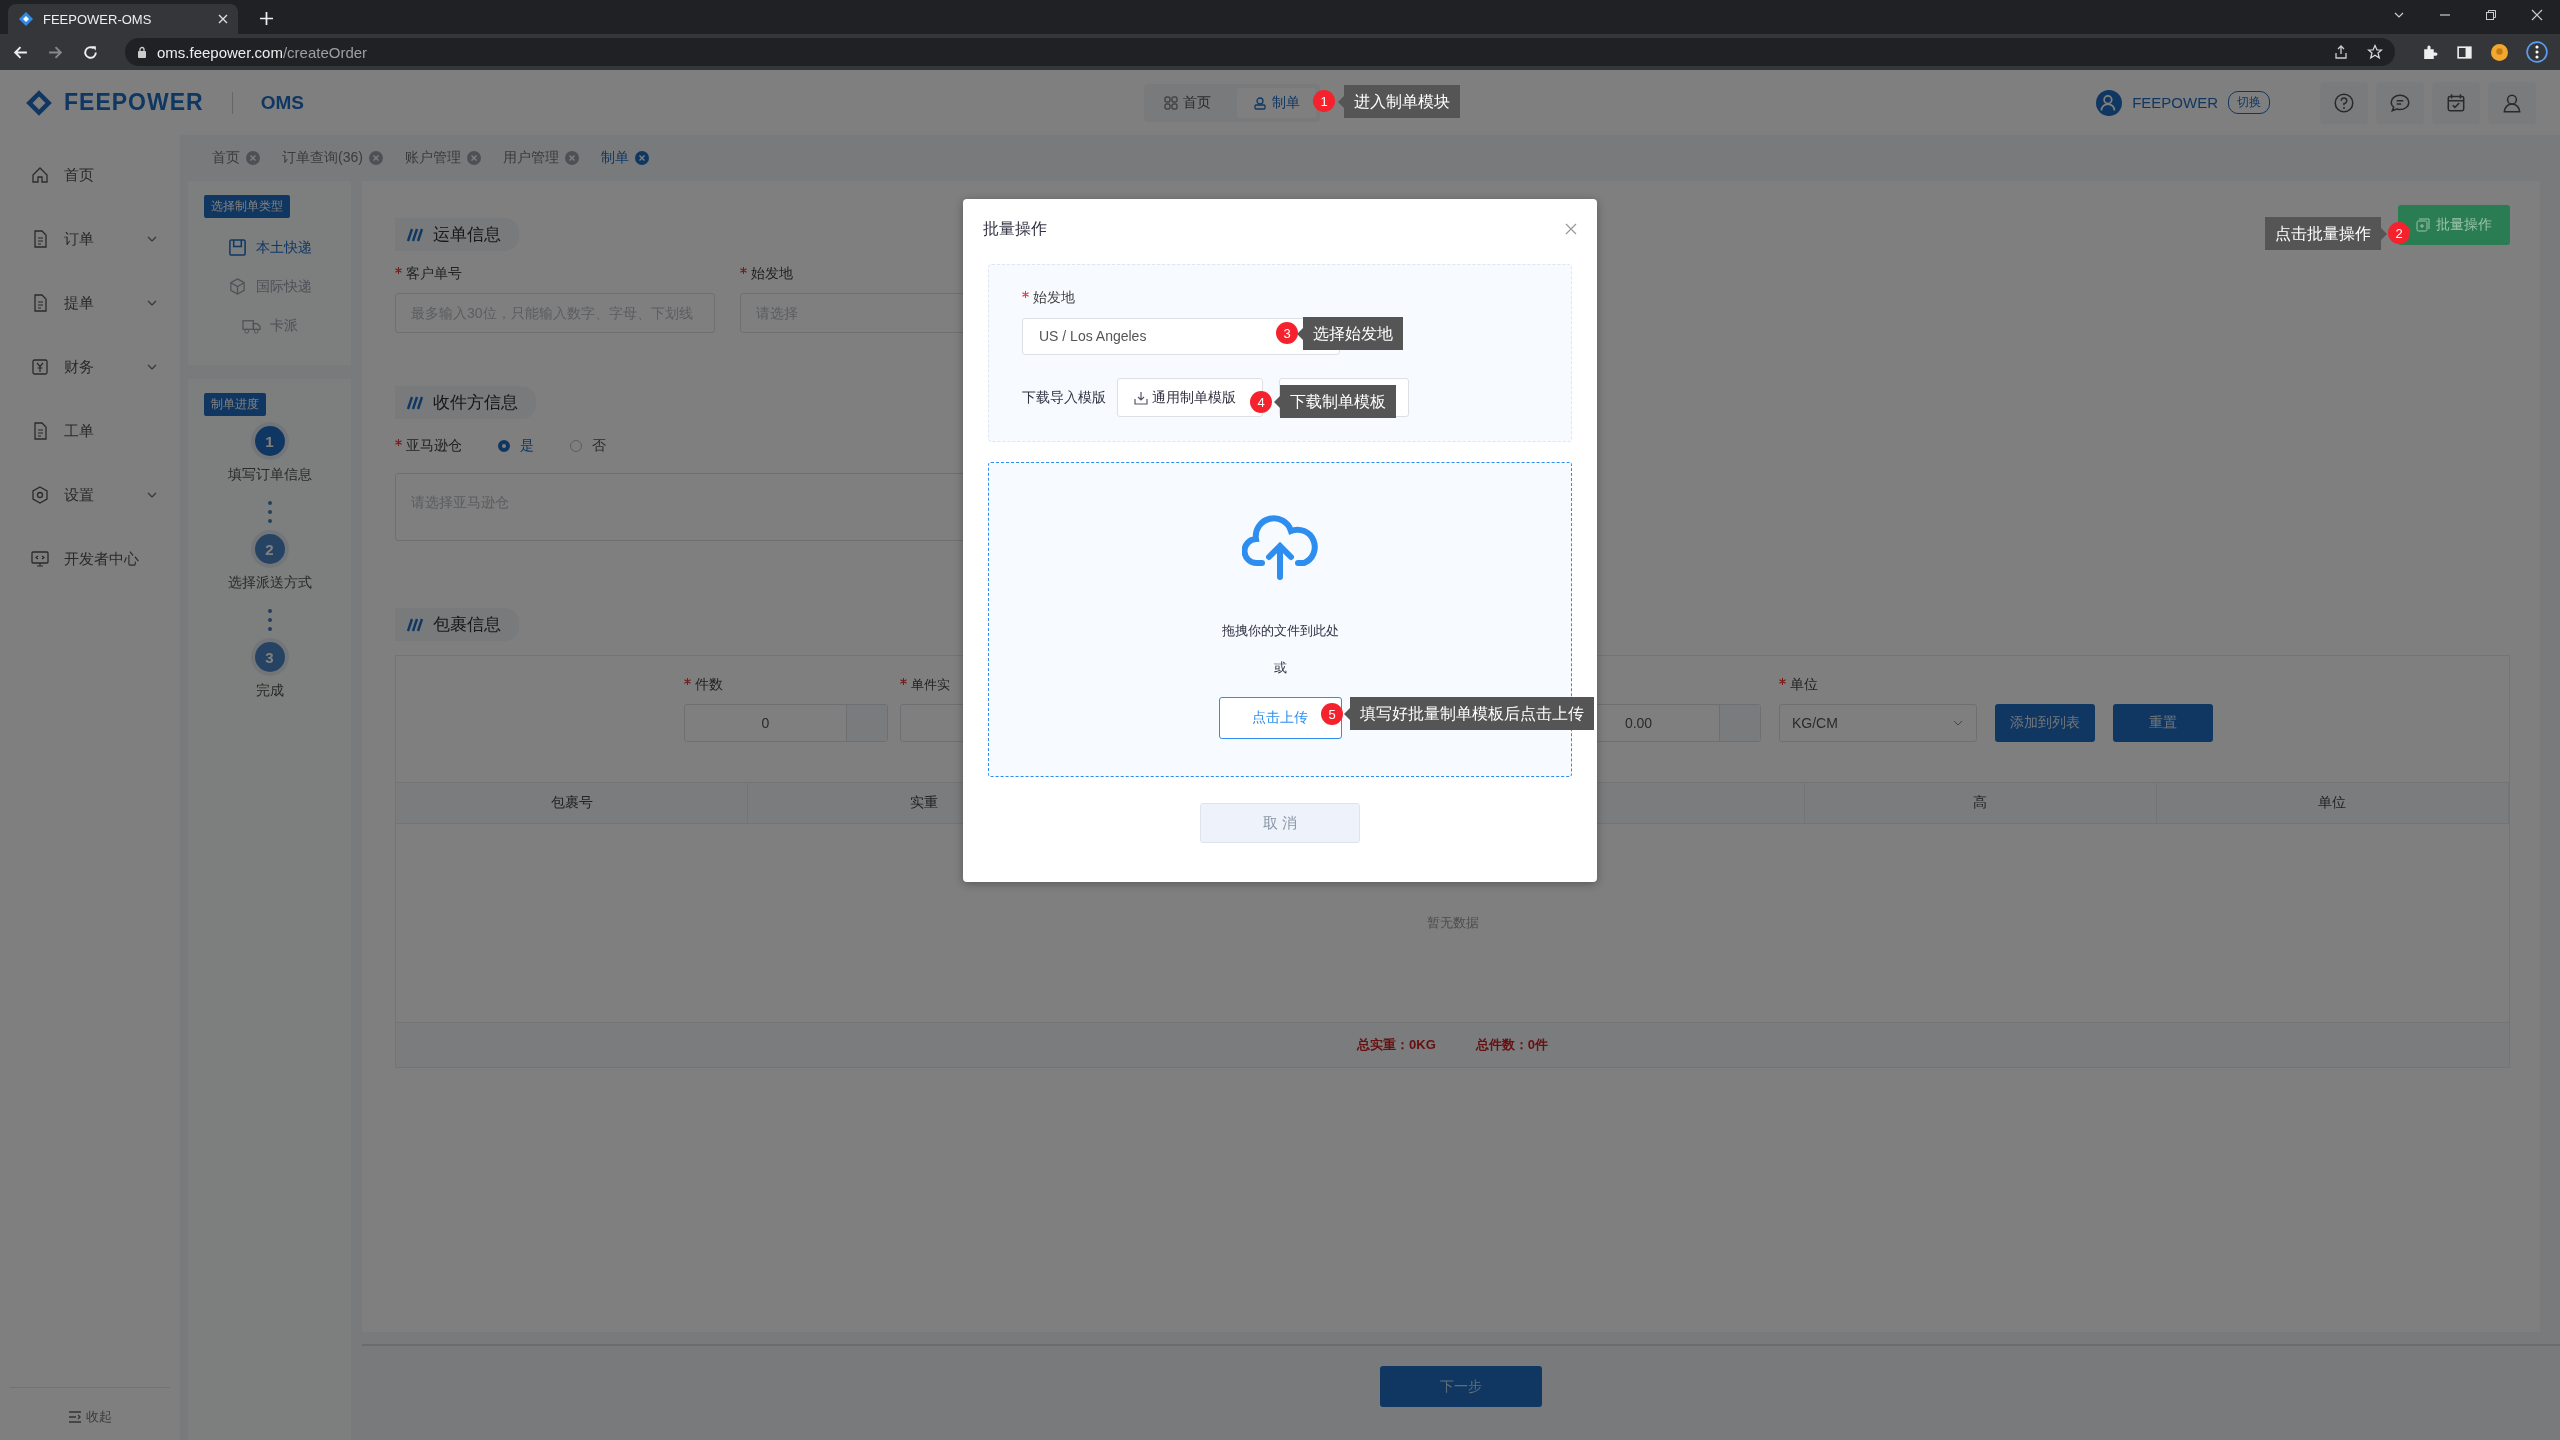 The height and width of the screenshot is (1440, 2560). Describe the element at coordinates (516, 446) in the screenshot. I see `radio-option: 是` at that location.